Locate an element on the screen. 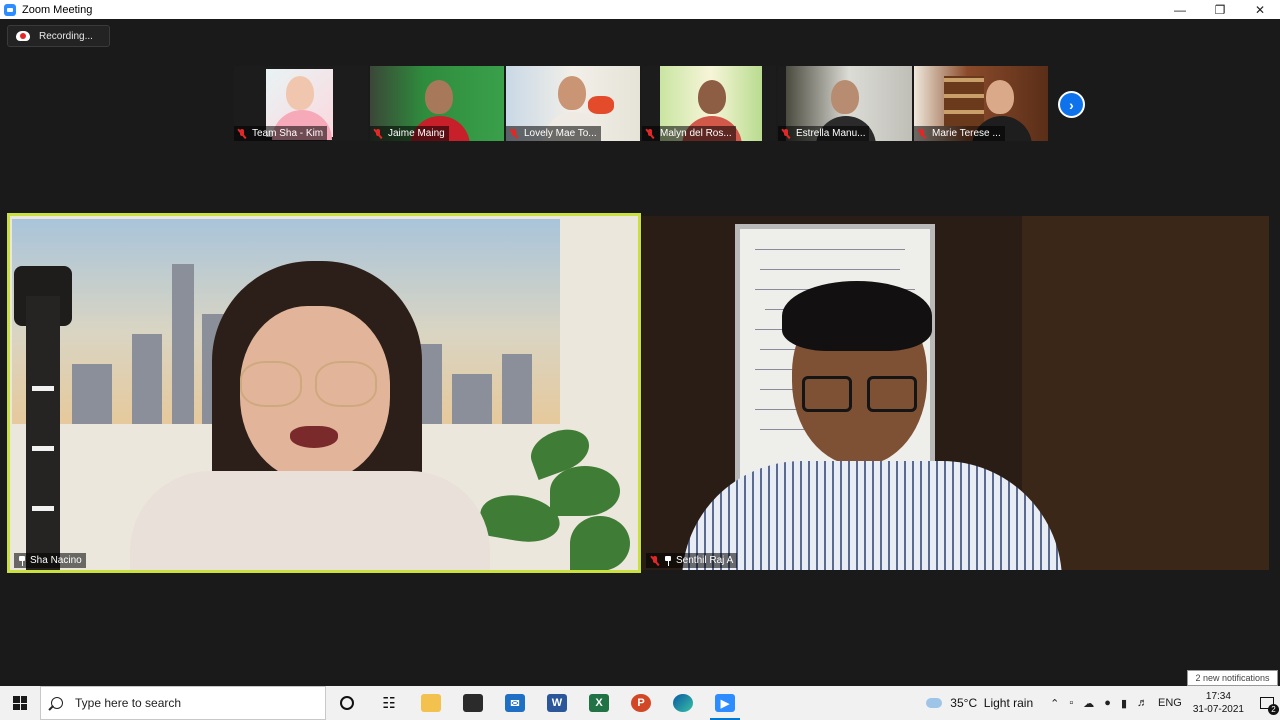 This screenshot has height=720, width=1280. word-icon: W is located at coordinates (557, 703).